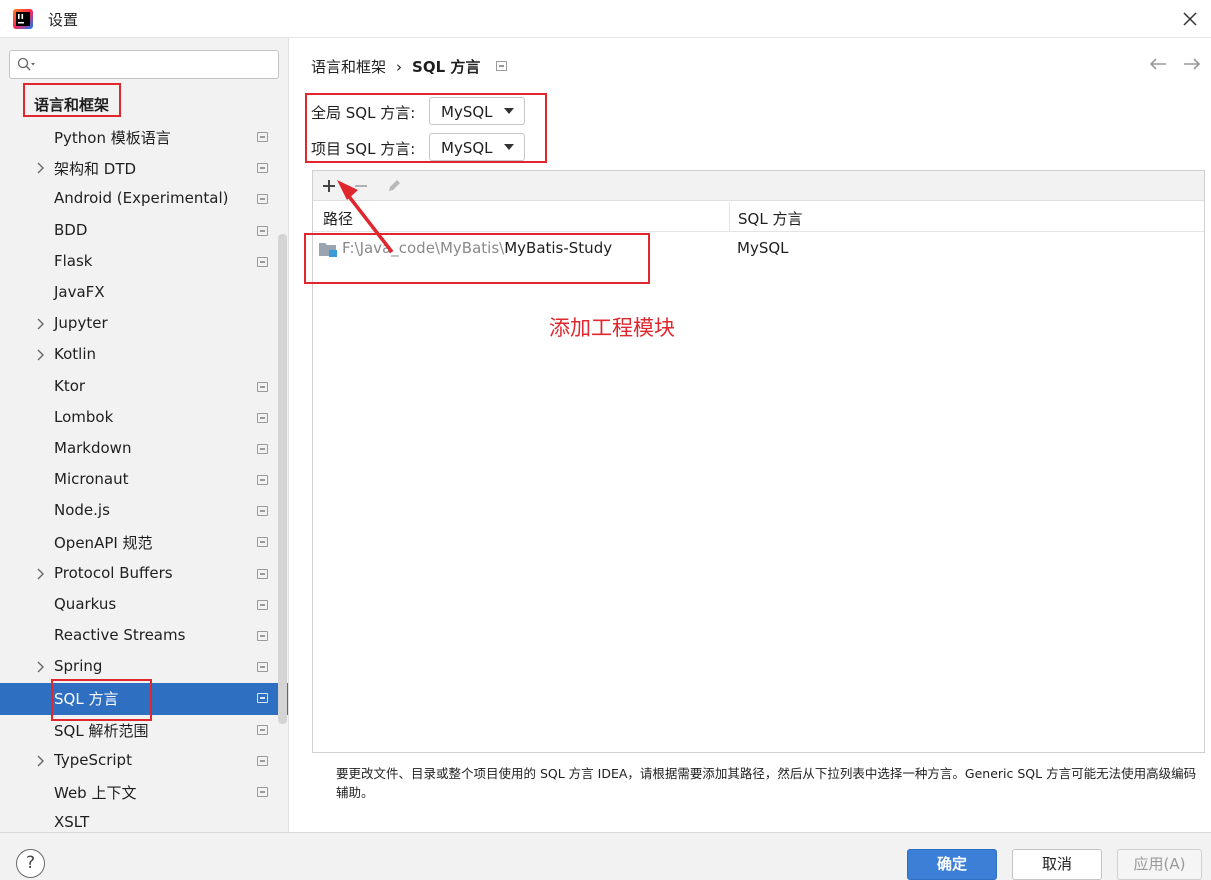  What do you see at coordinates (763, 248) in the screenshot?
I see `dialect-cell: MySQL` at bounding box center [763, 248].